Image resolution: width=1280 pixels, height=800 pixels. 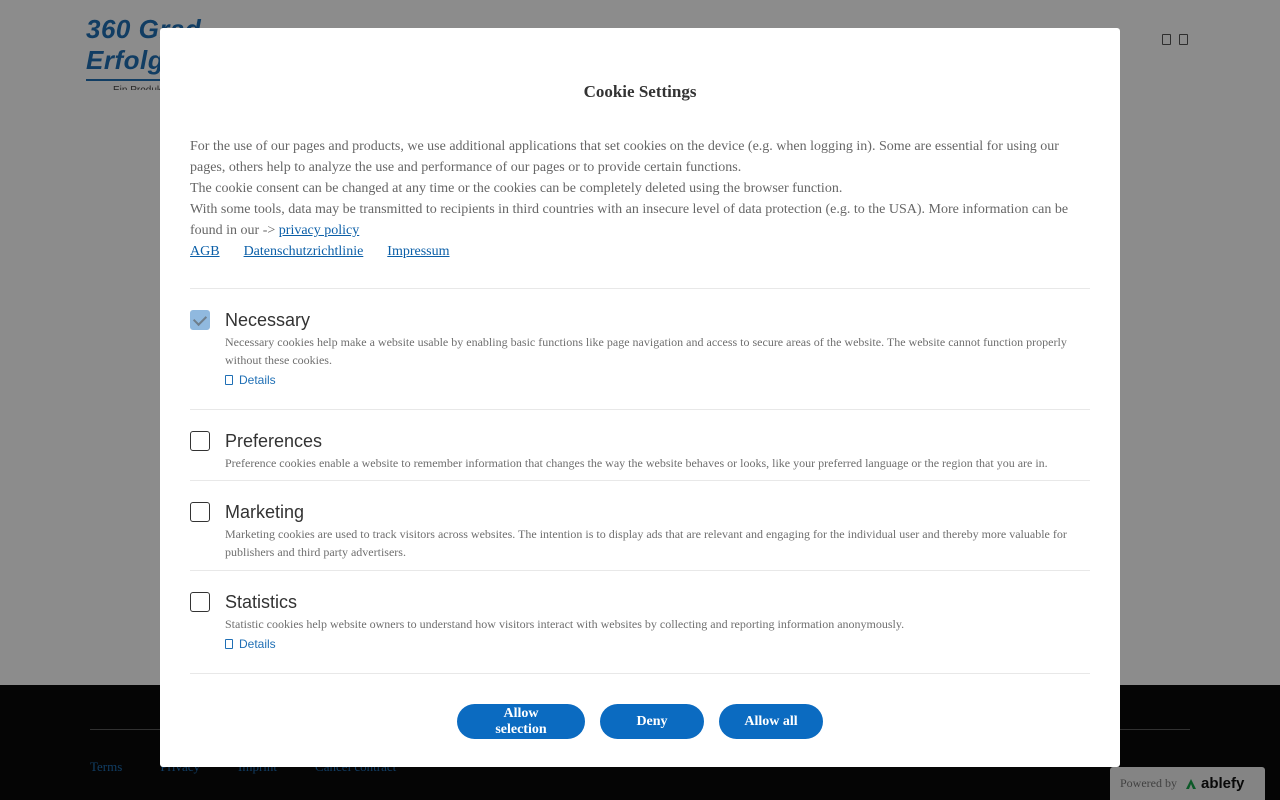 What do you see at coordinates (200, 320) in the screenshot?
I see `necessary-checkbox` at bounding box center [200, 320].